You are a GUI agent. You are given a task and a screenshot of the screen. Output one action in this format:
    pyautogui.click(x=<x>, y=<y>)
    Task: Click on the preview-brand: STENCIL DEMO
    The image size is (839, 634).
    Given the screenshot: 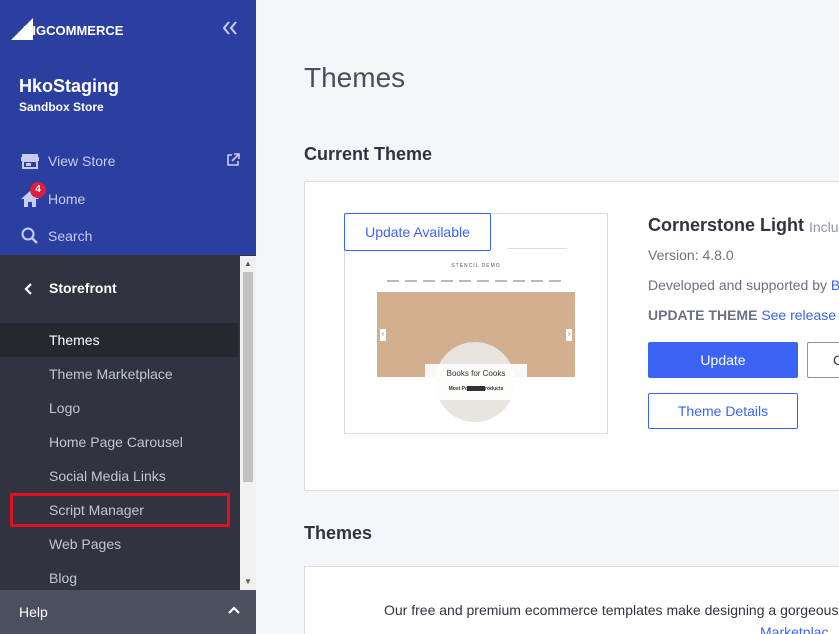 What is the action you would take?
    pyautogui.click(x=476, y=266)
    